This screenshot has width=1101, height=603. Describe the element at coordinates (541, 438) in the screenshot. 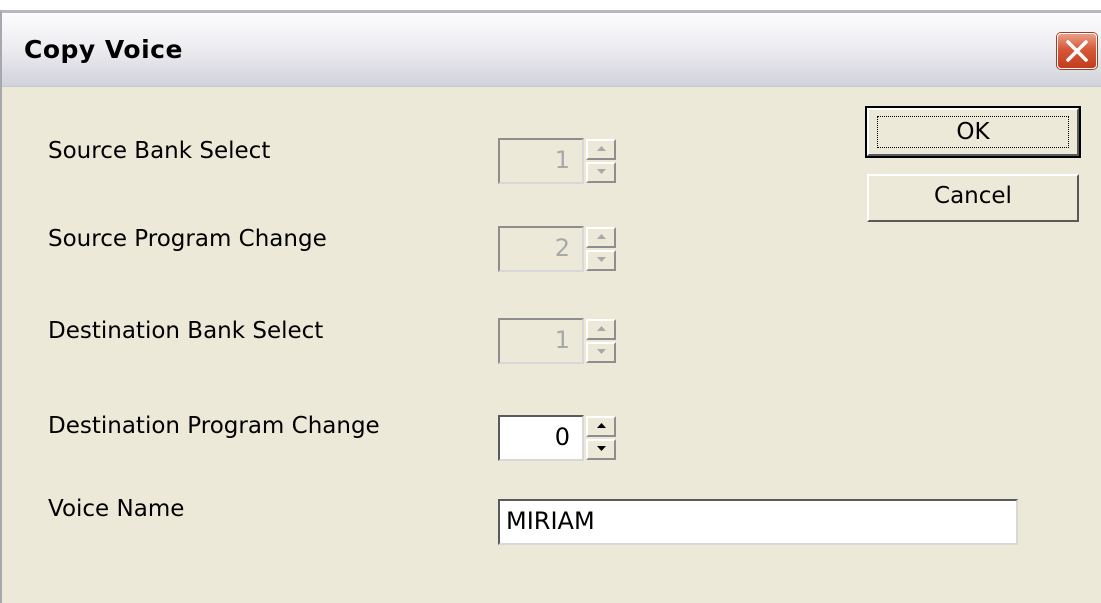

I see `destination-program-change-field: 0` at that location.